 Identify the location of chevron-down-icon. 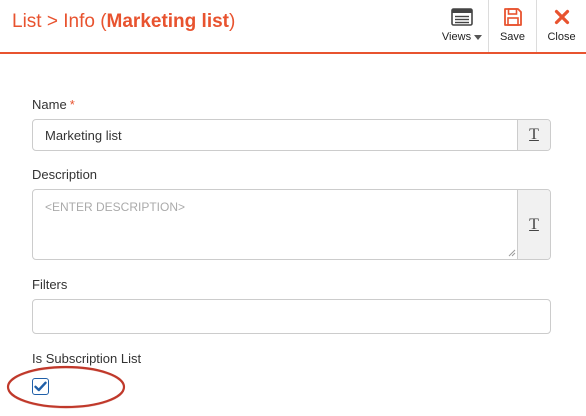
(478, 37).